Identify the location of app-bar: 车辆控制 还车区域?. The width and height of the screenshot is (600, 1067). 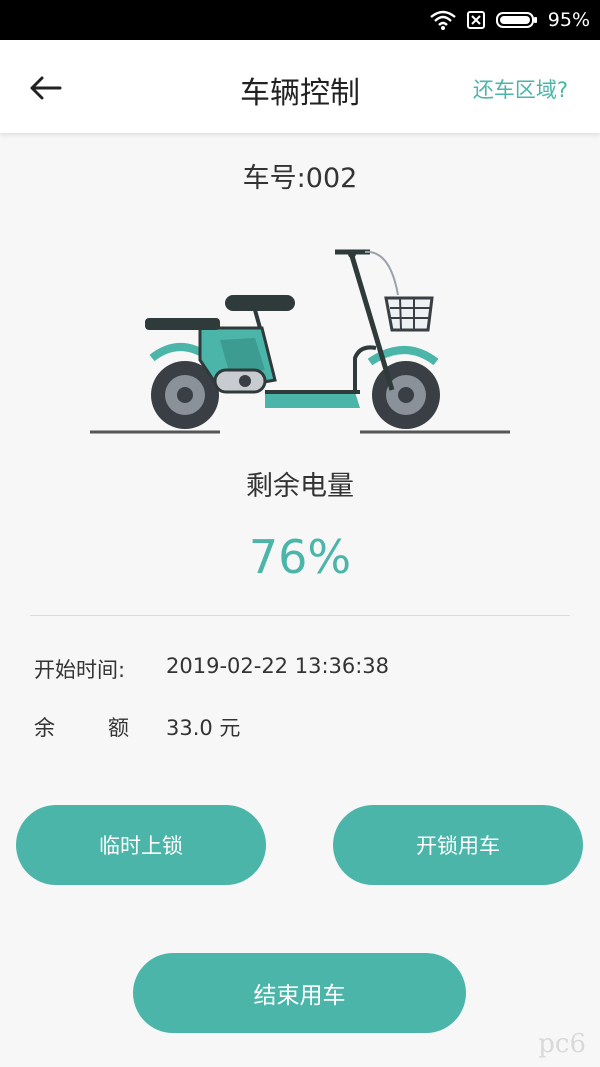
(300, 86).